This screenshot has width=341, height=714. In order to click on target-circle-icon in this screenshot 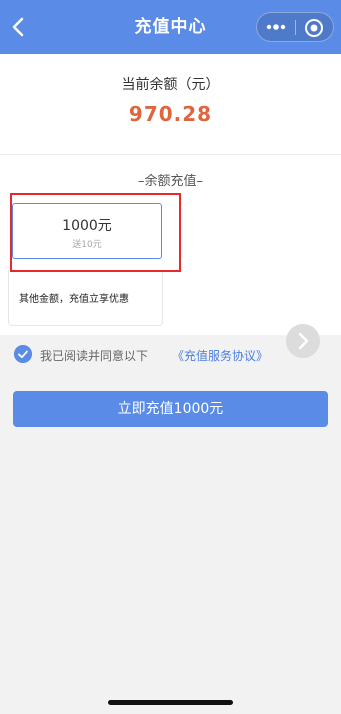, I will do `click(314, 28)`.